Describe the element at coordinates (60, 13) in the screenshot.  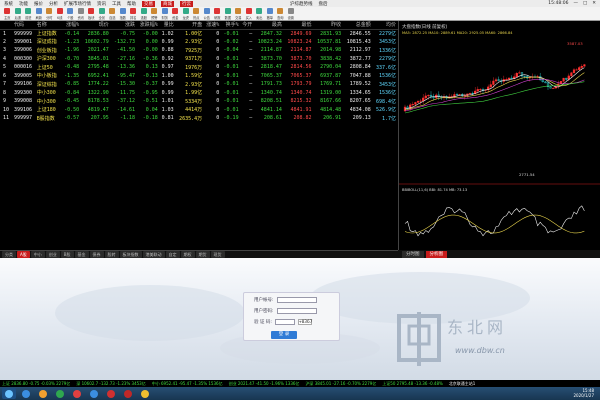
I see `toolbar-button-5: K线` at that location.